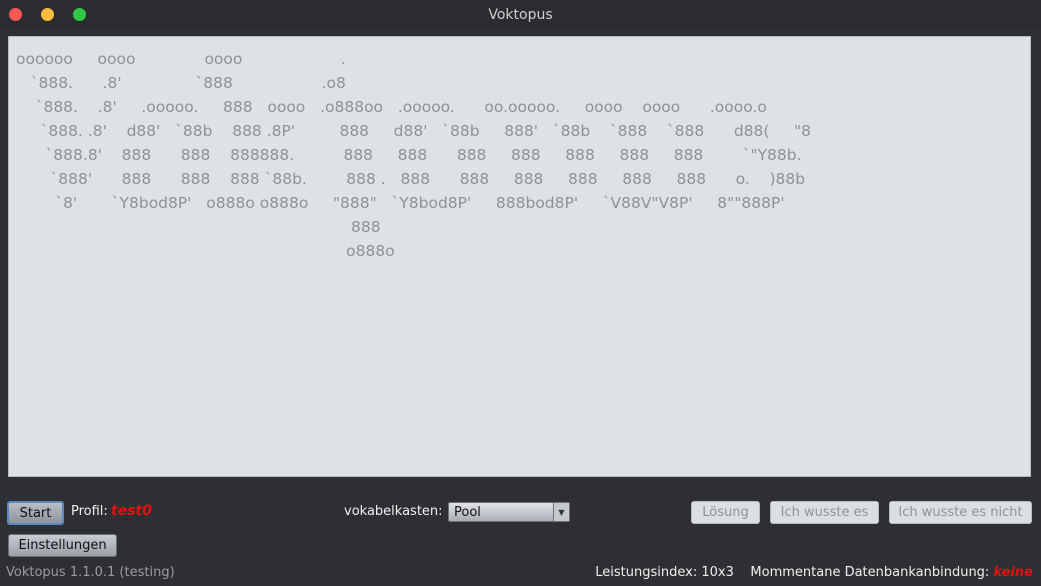 Image resolution: width=1041 pixels, height=586 pixels. I want to click on vocab-box-label: vokabelkasten:, so click(393, 511).